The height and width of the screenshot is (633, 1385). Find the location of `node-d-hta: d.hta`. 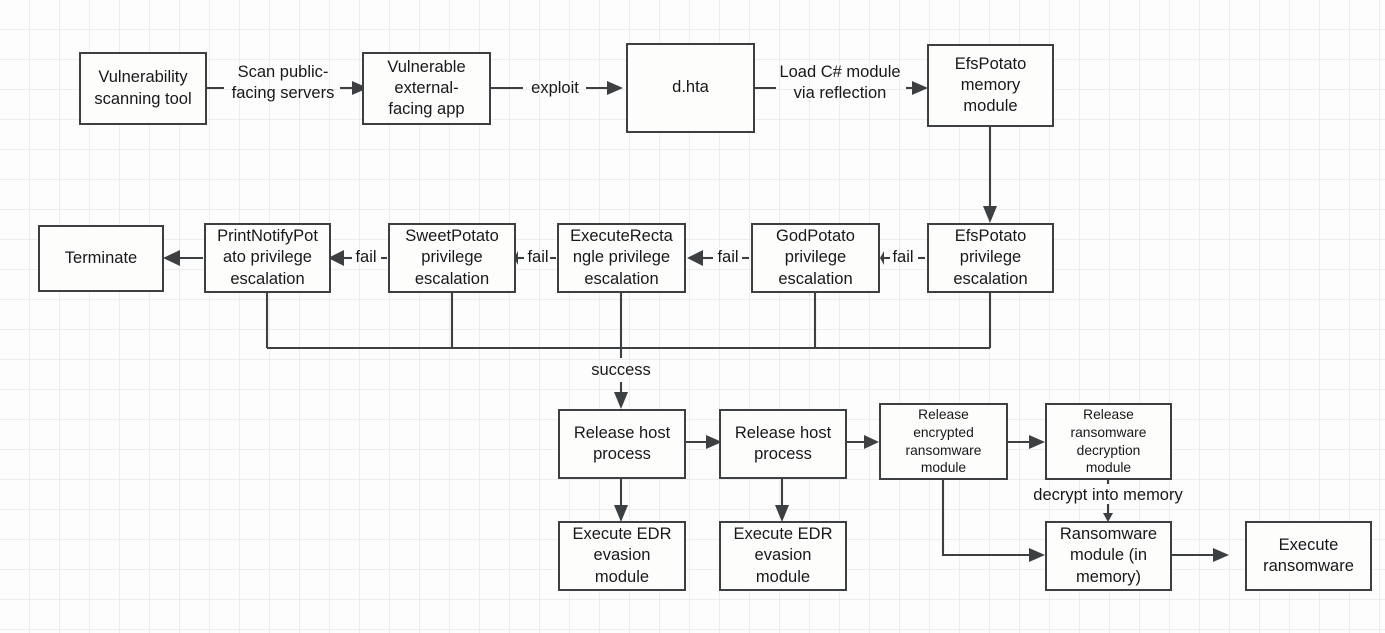

node-d-hta: d.hta is located at coordinates (690, 88).